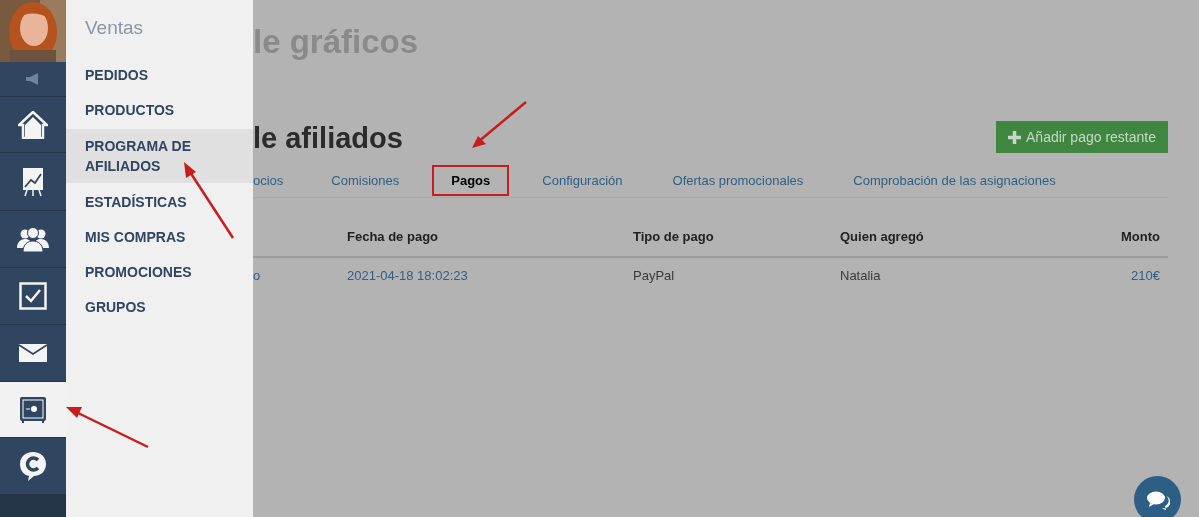 The width and height of the screenshot is (1199, 517). What do you see at coordinates (159, 236) in the screenshot?
I see `menu-item: MIS COMPRAS` at bounding box center [159, 236].